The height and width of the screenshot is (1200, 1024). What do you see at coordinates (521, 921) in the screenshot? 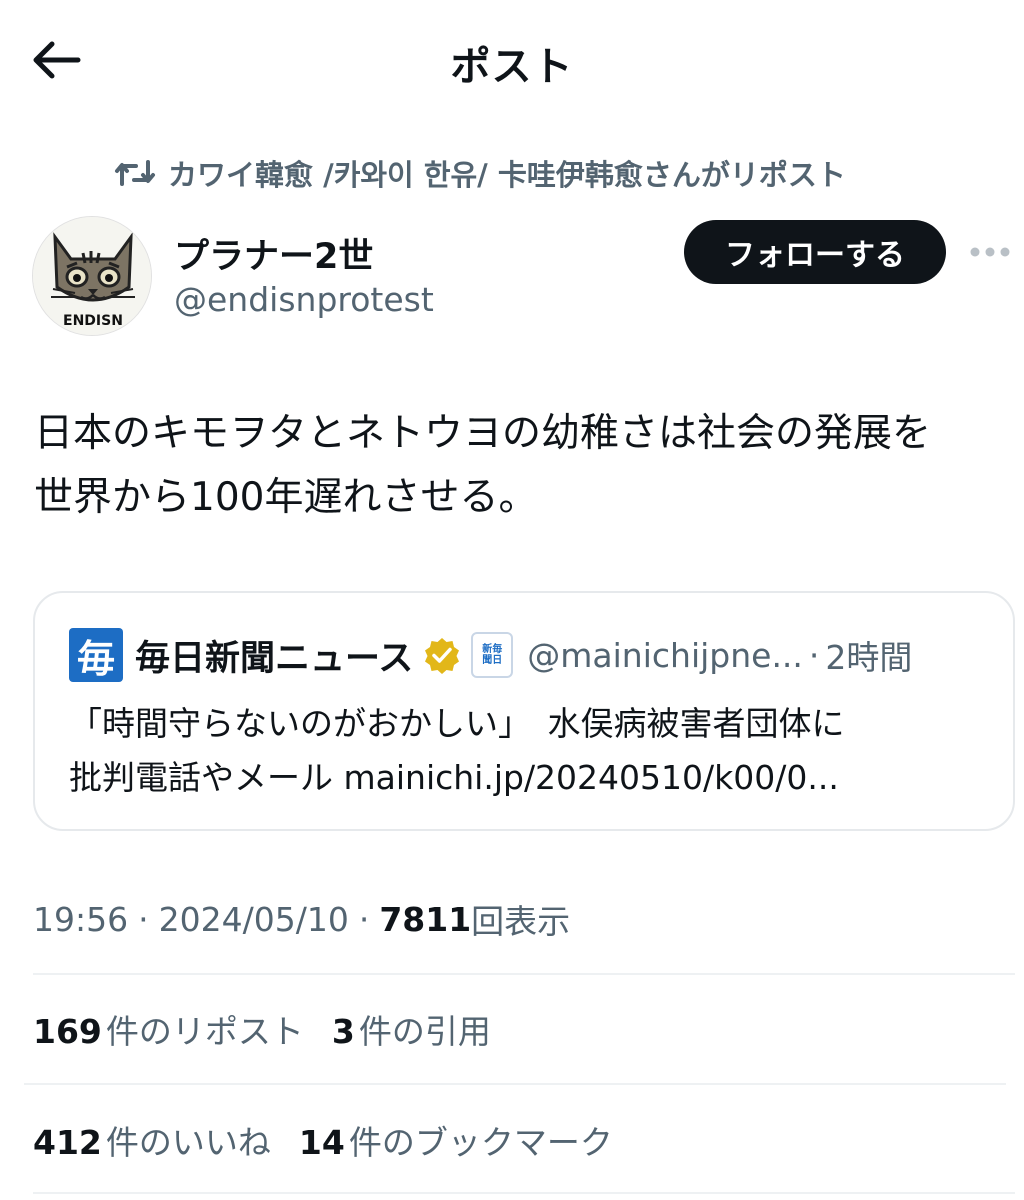
I see `view-count-label: 回表示` at bounding box center [521, 921].